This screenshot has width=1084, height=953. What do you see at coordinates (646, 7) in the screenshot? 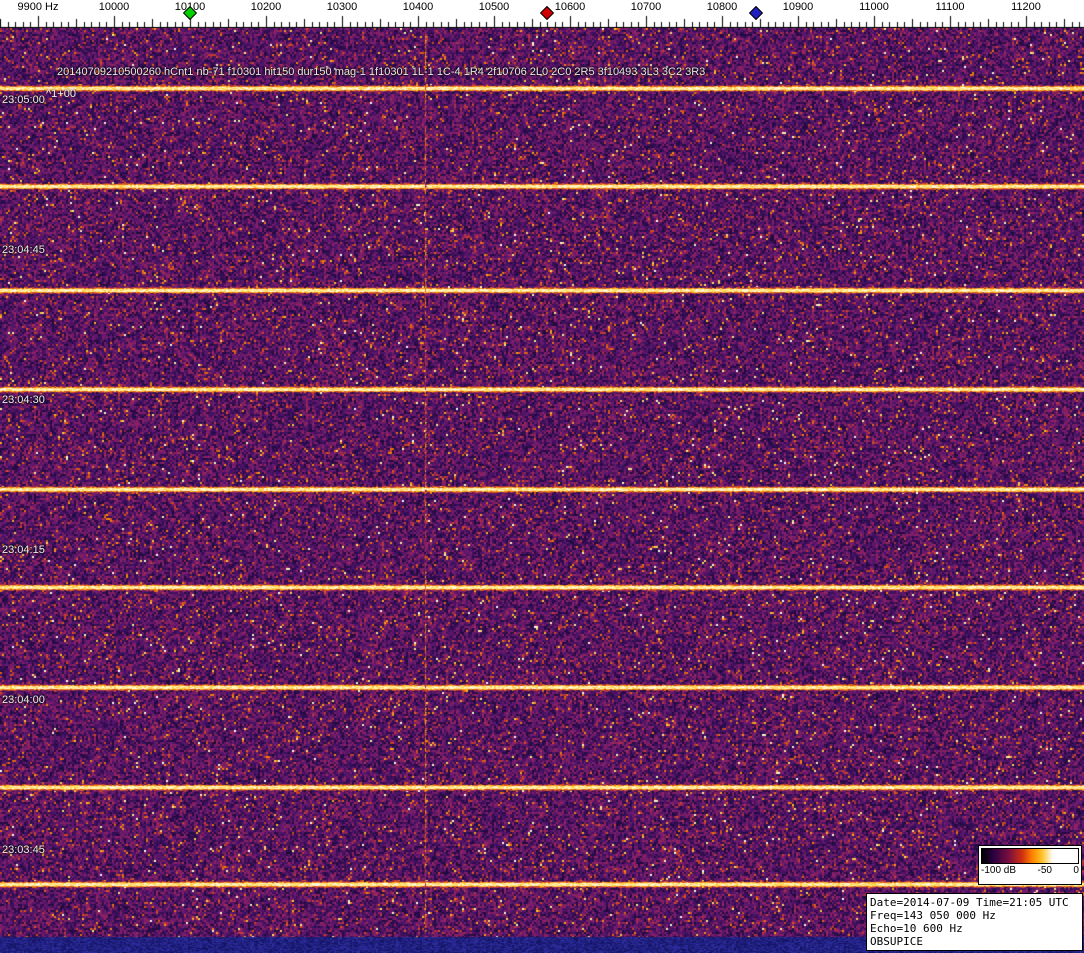
I see `freq-tick-label: 10700` at bounding box center [646, 7].